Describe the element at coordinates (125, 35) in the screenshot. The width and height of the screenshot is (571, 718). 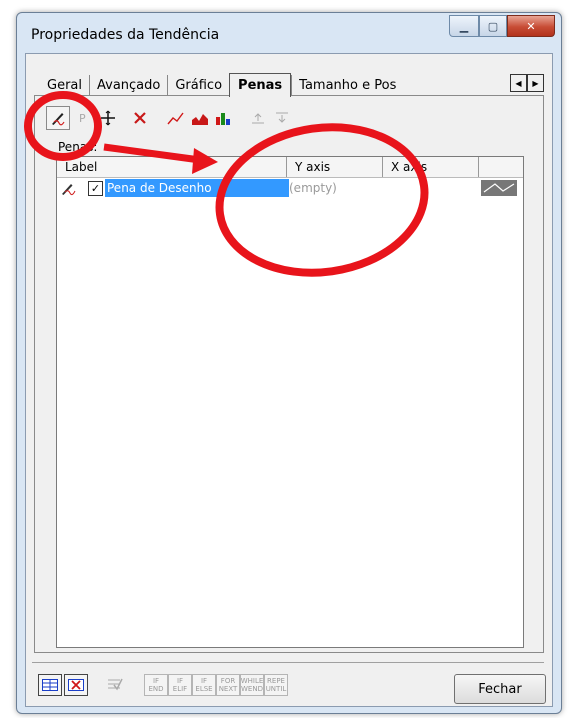
I see `window-title: Propriedades da Tendência` at that location.